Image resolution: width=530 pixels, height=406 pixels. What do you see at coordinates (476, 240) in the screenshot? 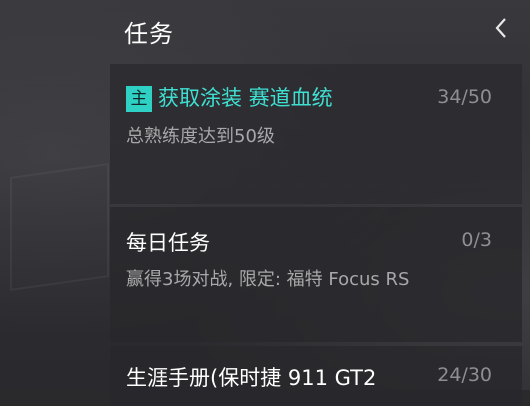
I see `task-progress: 0/3` at bounding box center [476, 240].